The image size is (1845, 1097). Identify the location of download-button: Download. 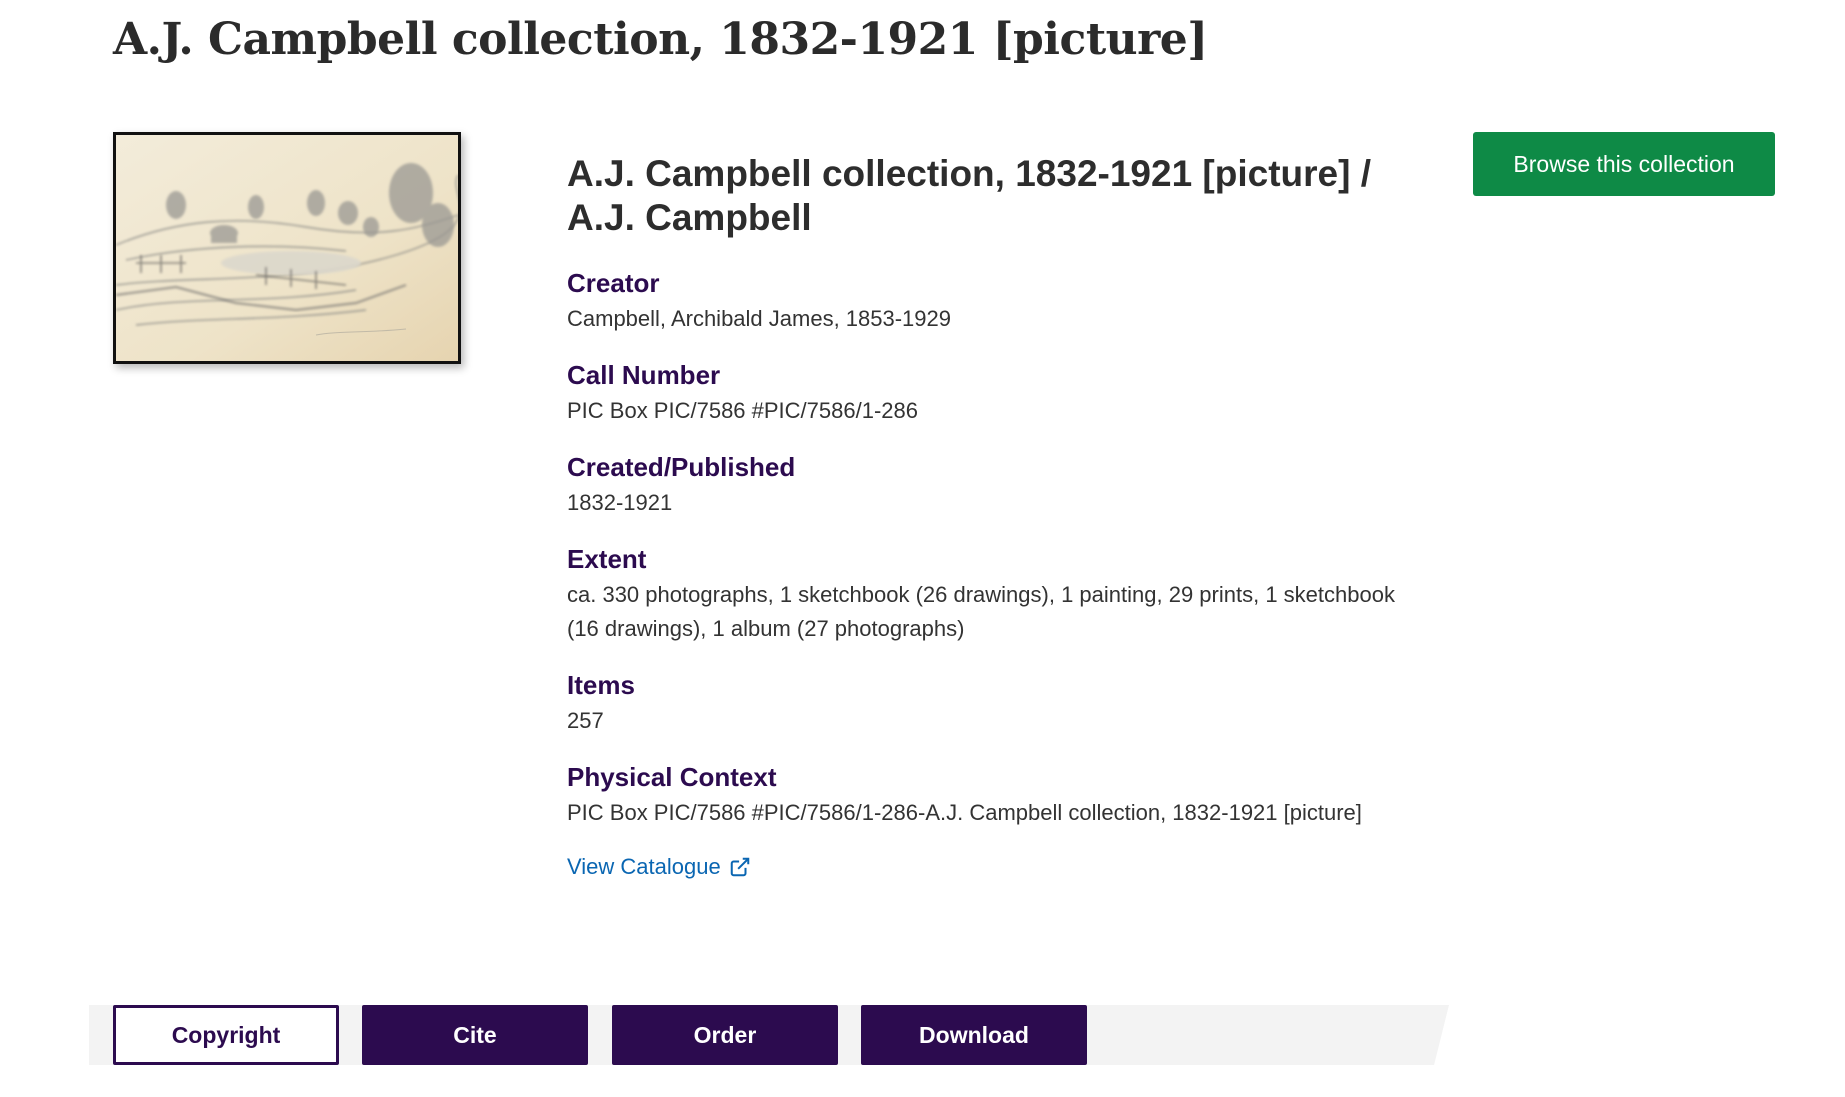
(974, 1035).